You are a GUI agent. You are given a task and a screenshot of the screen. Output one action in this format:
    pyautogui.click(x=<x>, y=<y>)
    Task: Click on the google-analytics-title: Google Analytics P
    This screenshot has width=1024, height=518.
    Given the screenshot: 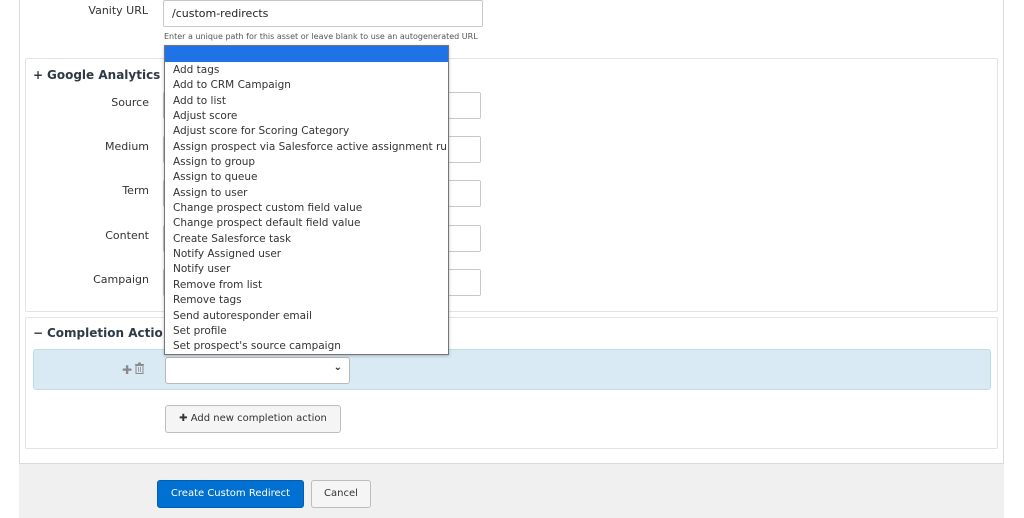 What is the action you would take?
    pyautogui.click(x=105, y=75)
    